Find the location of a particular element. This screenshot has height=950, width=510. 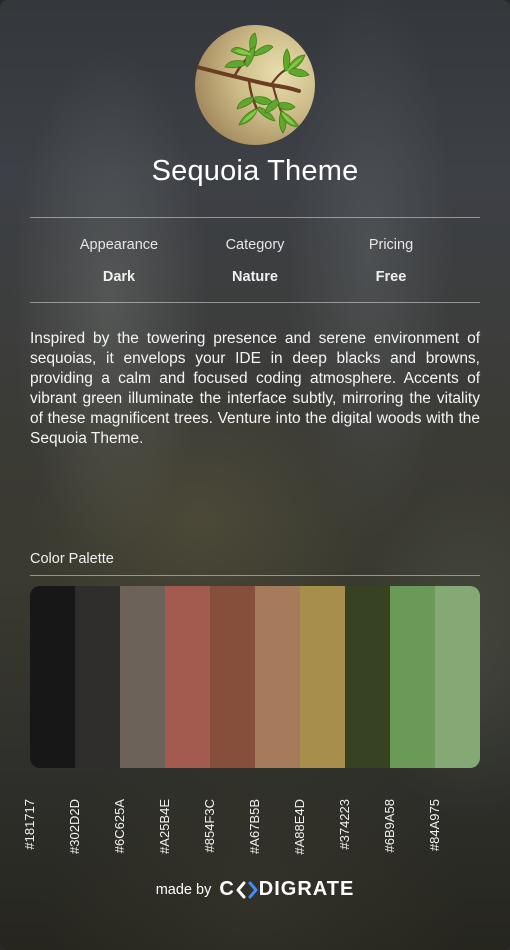

meta-label-appearance: Appearance is located at coordinates (119, 245).